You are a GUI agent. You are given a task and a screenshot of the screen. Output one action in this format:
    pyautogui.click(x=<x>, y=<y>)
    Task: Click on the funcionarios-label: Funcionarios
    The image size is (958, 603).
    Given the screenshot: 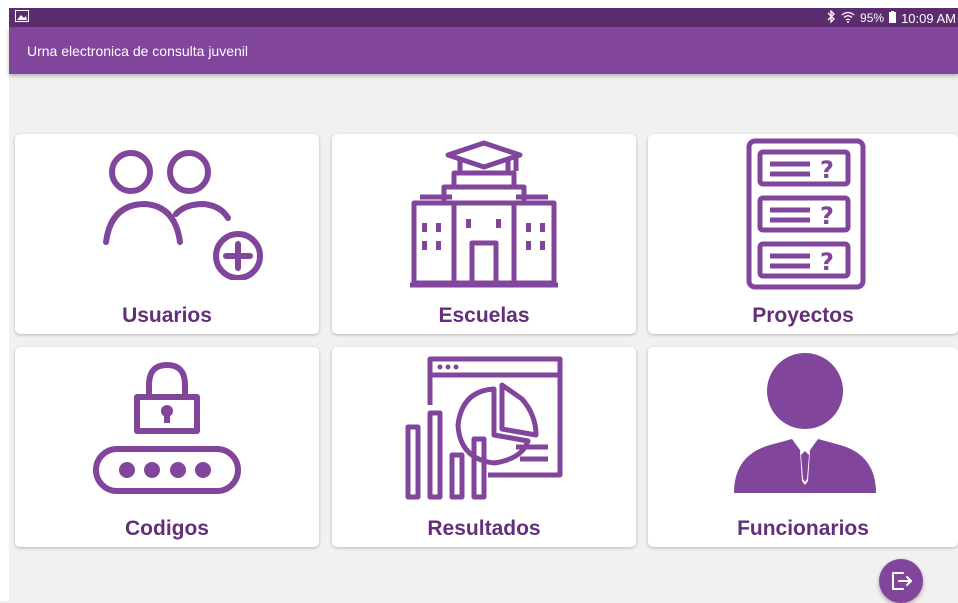 What is the action you would take?
    pyautogui.click(x=803, y=528)
    